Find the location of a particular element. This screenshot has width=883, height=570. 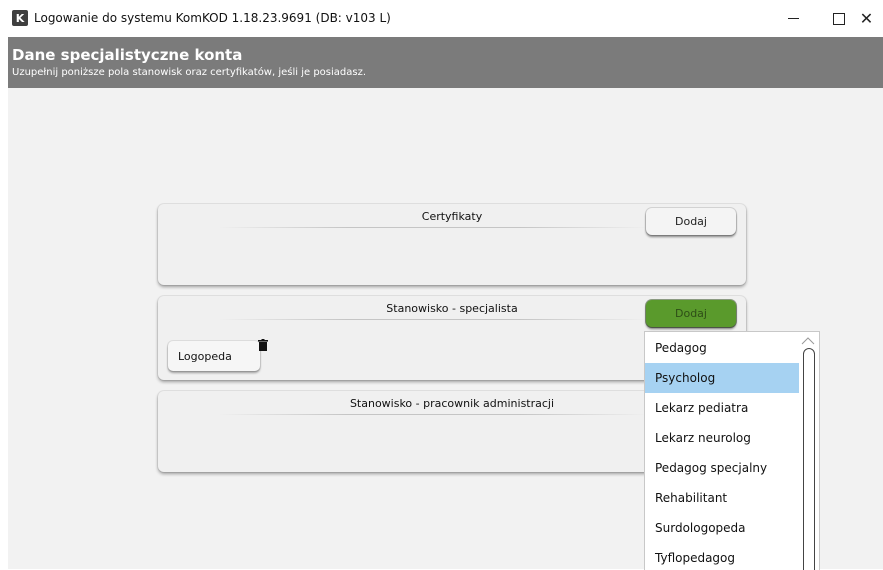

certificates-panel-divider is located at coordinates (433, 227).